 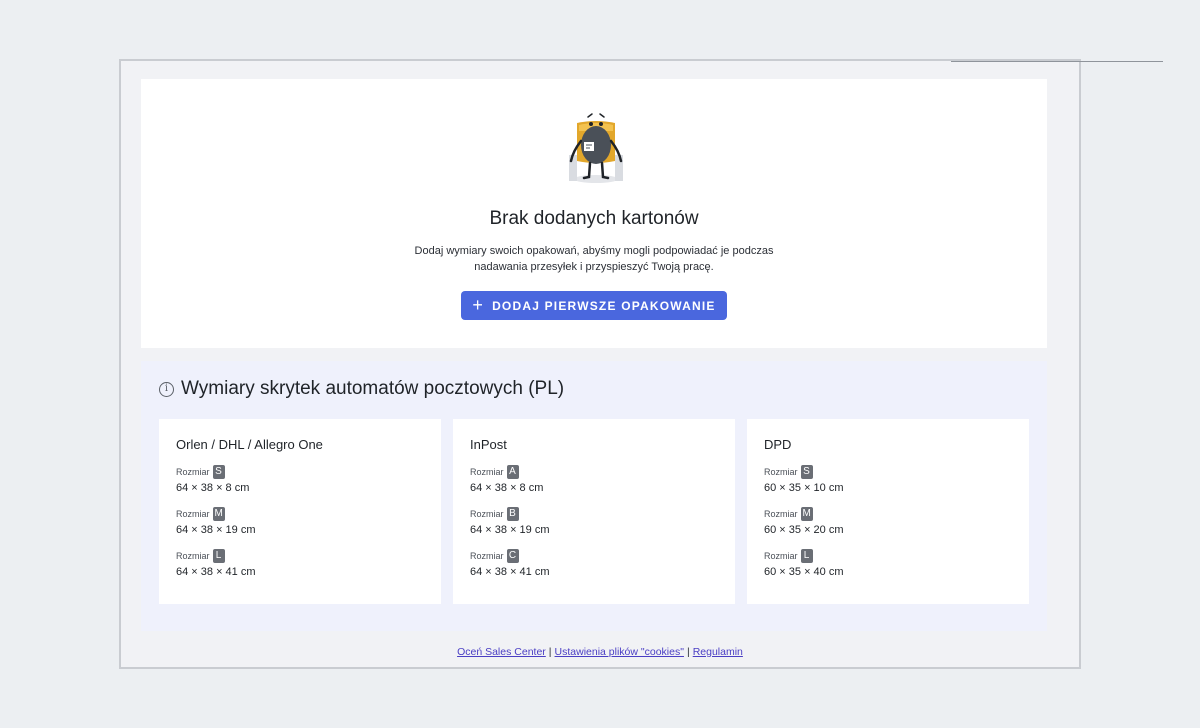 What do you see at coordinates (166, 389) in the screenshot?
I see `info-icon: i` at bounding box center [166, 389].